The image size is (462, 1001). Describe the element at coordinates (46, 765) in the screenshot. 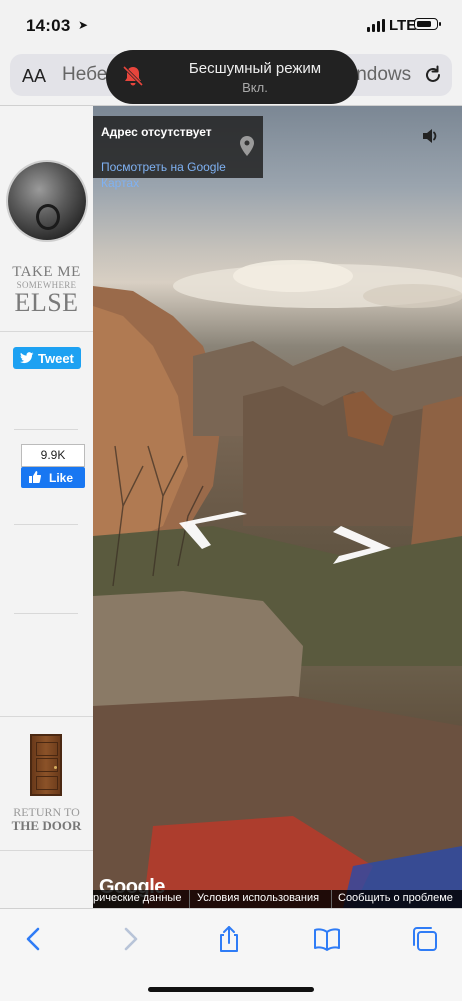

I see `wooden-door-image` at that location.